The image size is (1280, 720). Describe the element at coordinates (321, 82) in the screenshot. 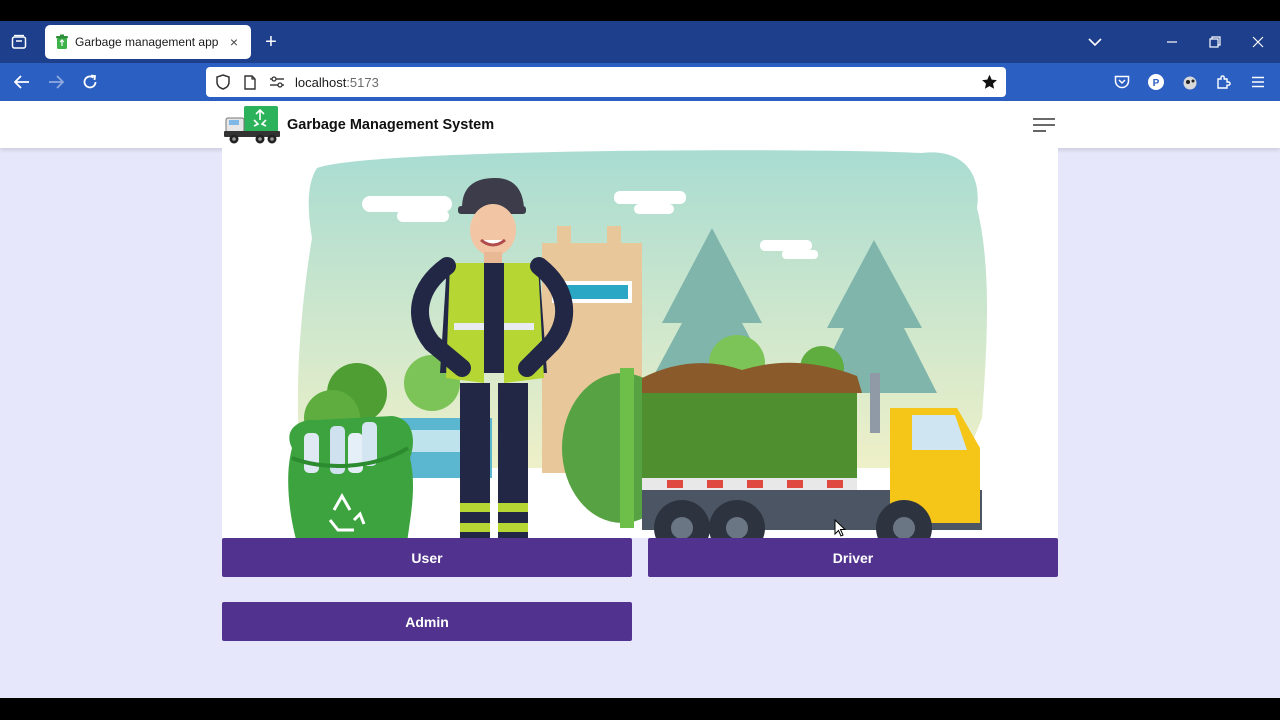

I see `url-host: localhost` at that location.